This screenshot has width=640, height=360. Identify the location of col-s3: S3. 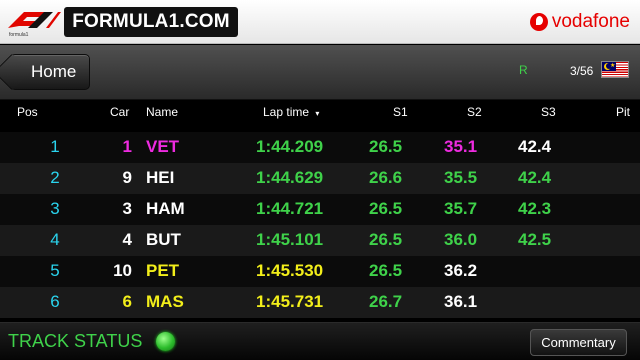
(548, 112).